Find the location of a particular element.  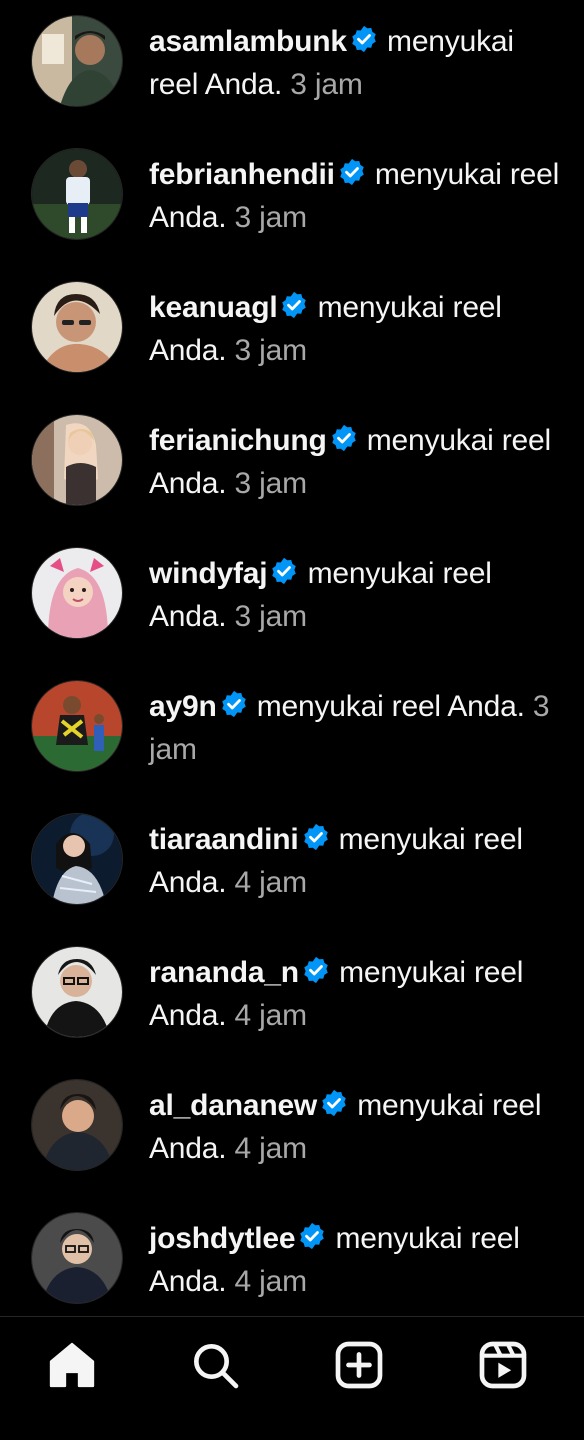

nav-reels-button is located at coordinates (503, 1365).